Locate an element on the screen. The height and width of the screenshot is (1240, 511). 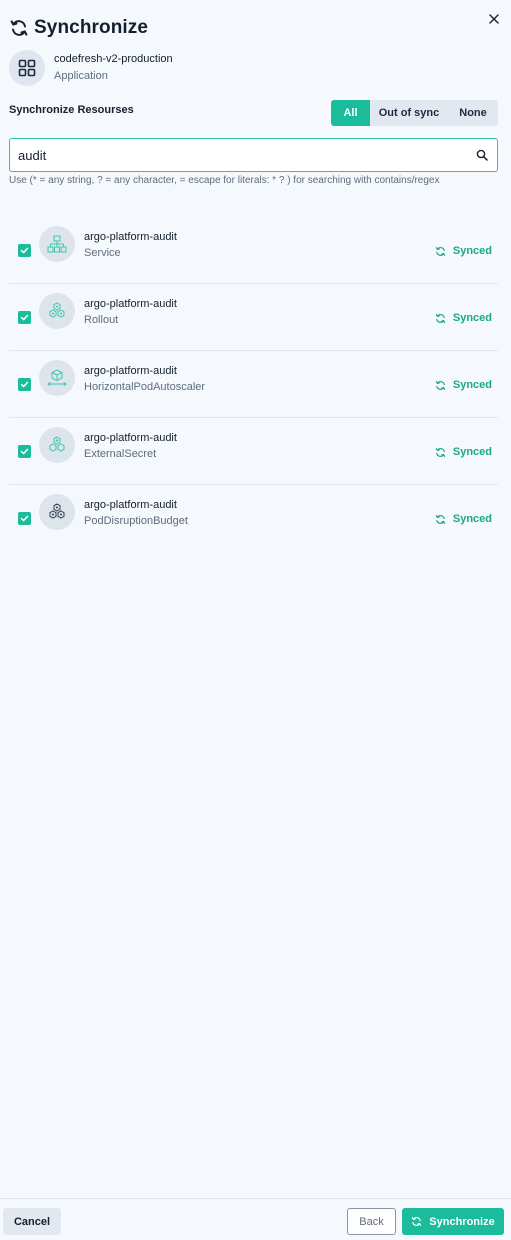
grid-icon is located at coordinates (27, 68).